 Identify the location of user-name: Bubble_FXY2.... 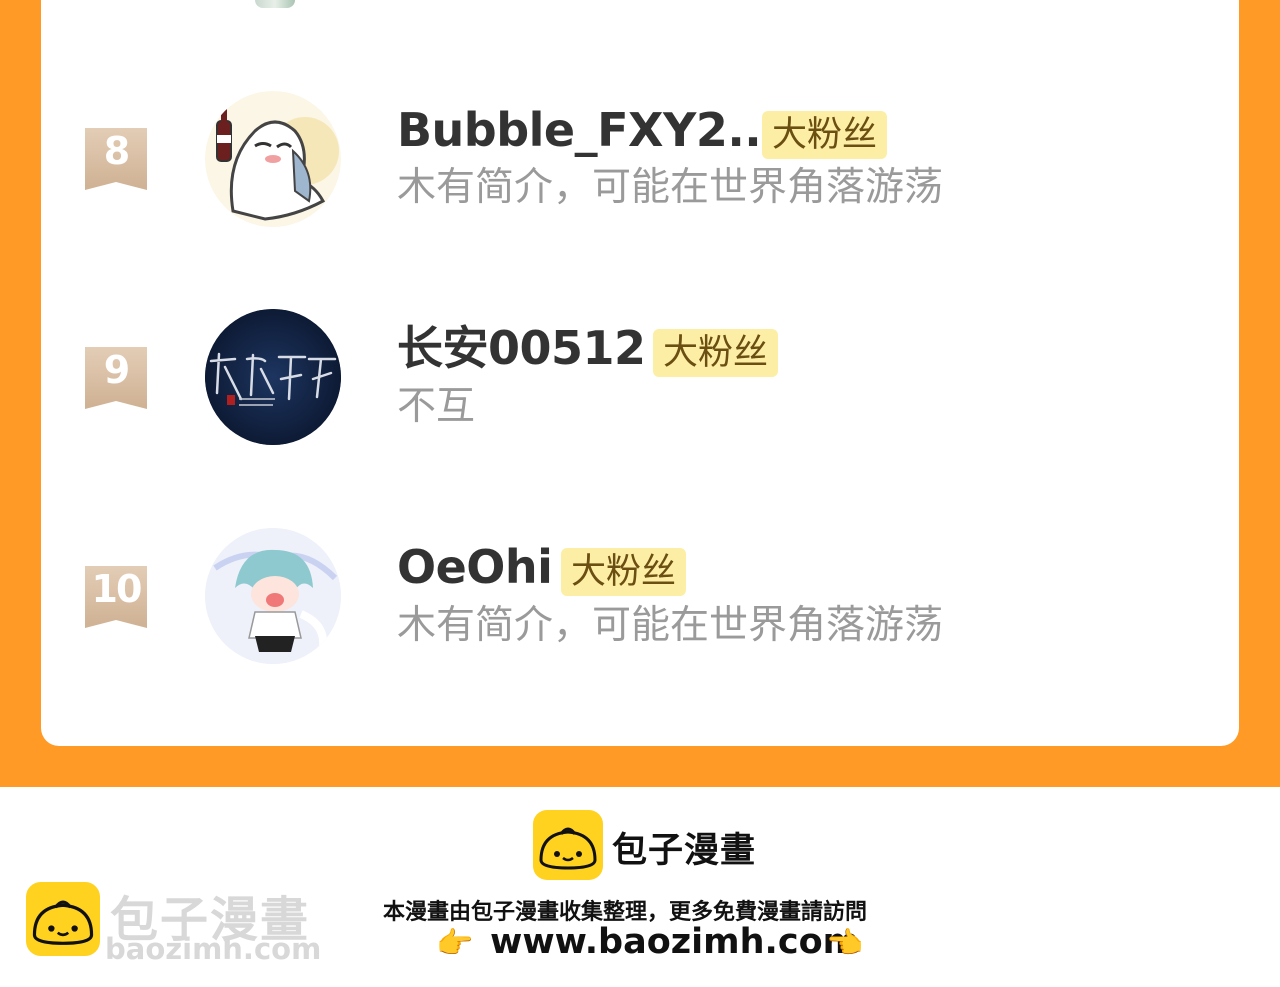
(588, 130).